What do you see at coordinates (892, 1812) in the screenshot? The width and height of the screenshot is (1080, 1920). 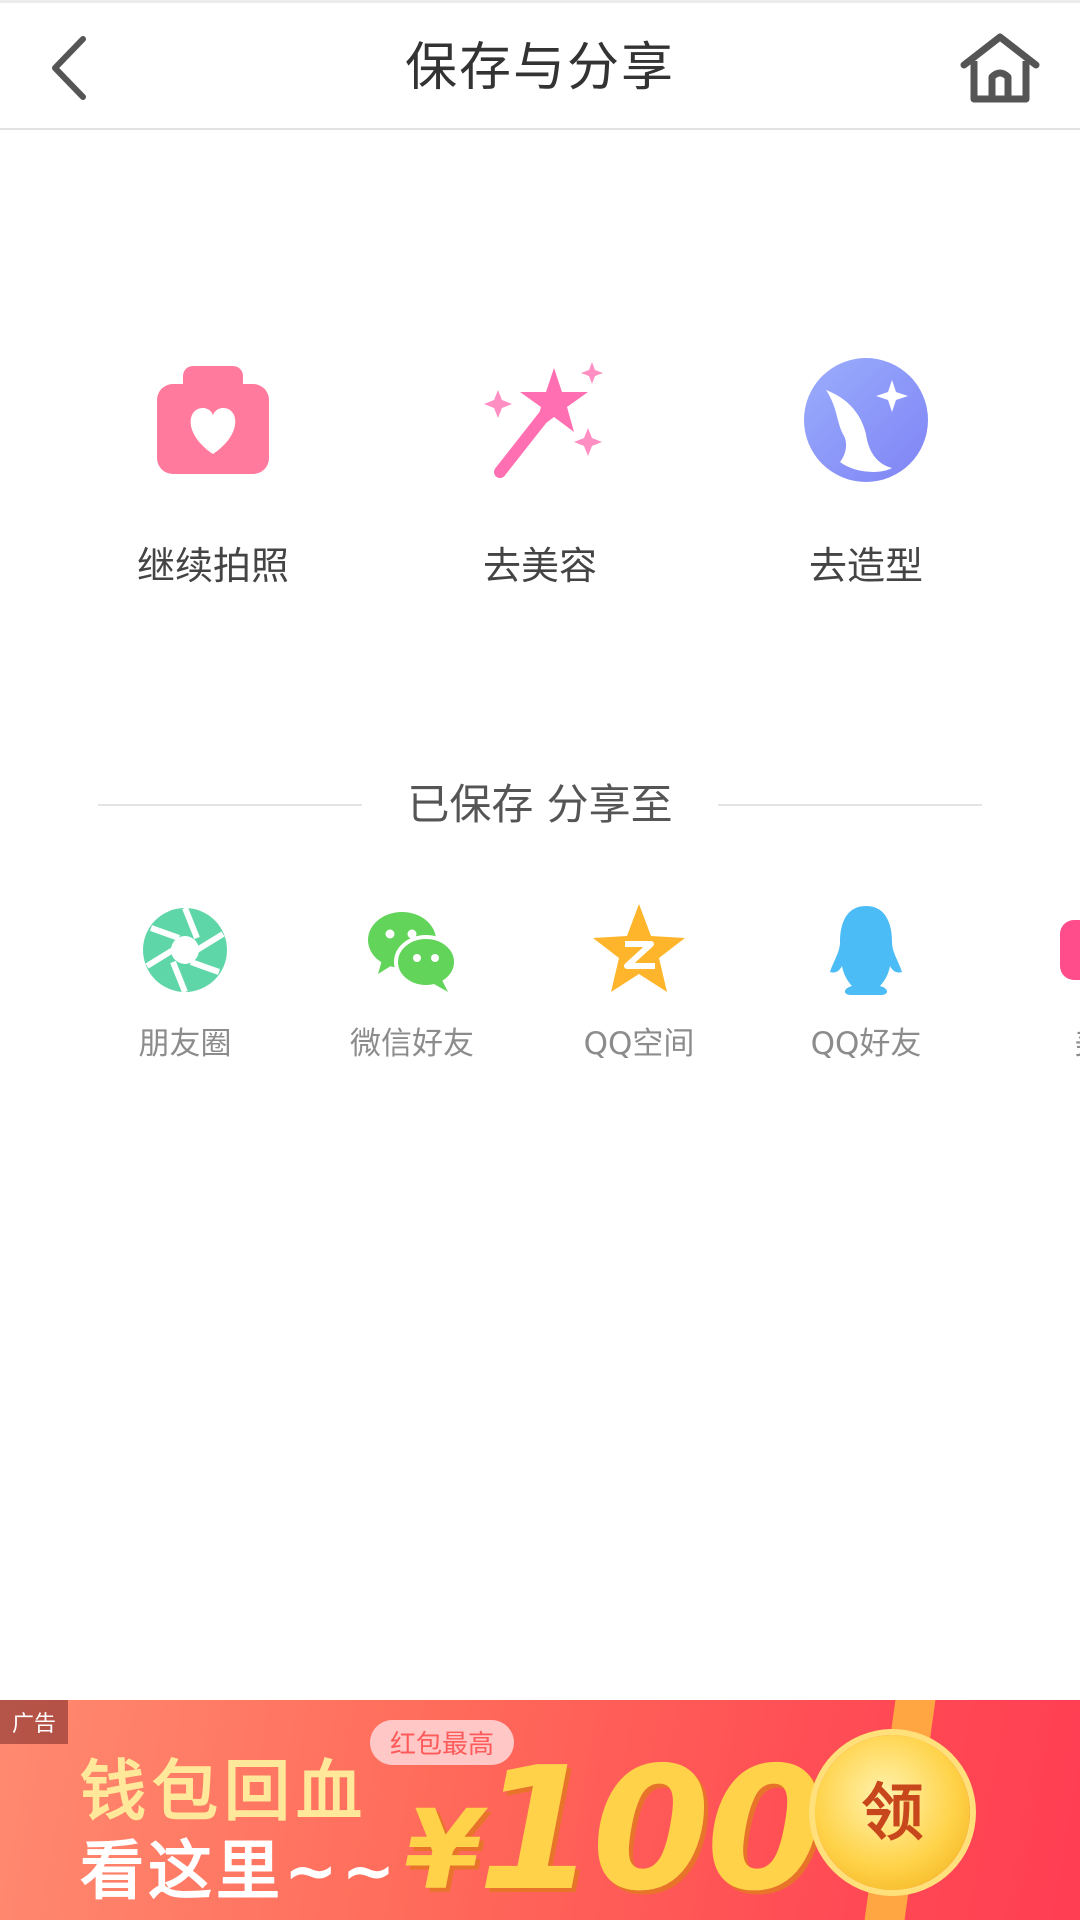 I see `claim-button: 领` at bounding box center [892, 1812].